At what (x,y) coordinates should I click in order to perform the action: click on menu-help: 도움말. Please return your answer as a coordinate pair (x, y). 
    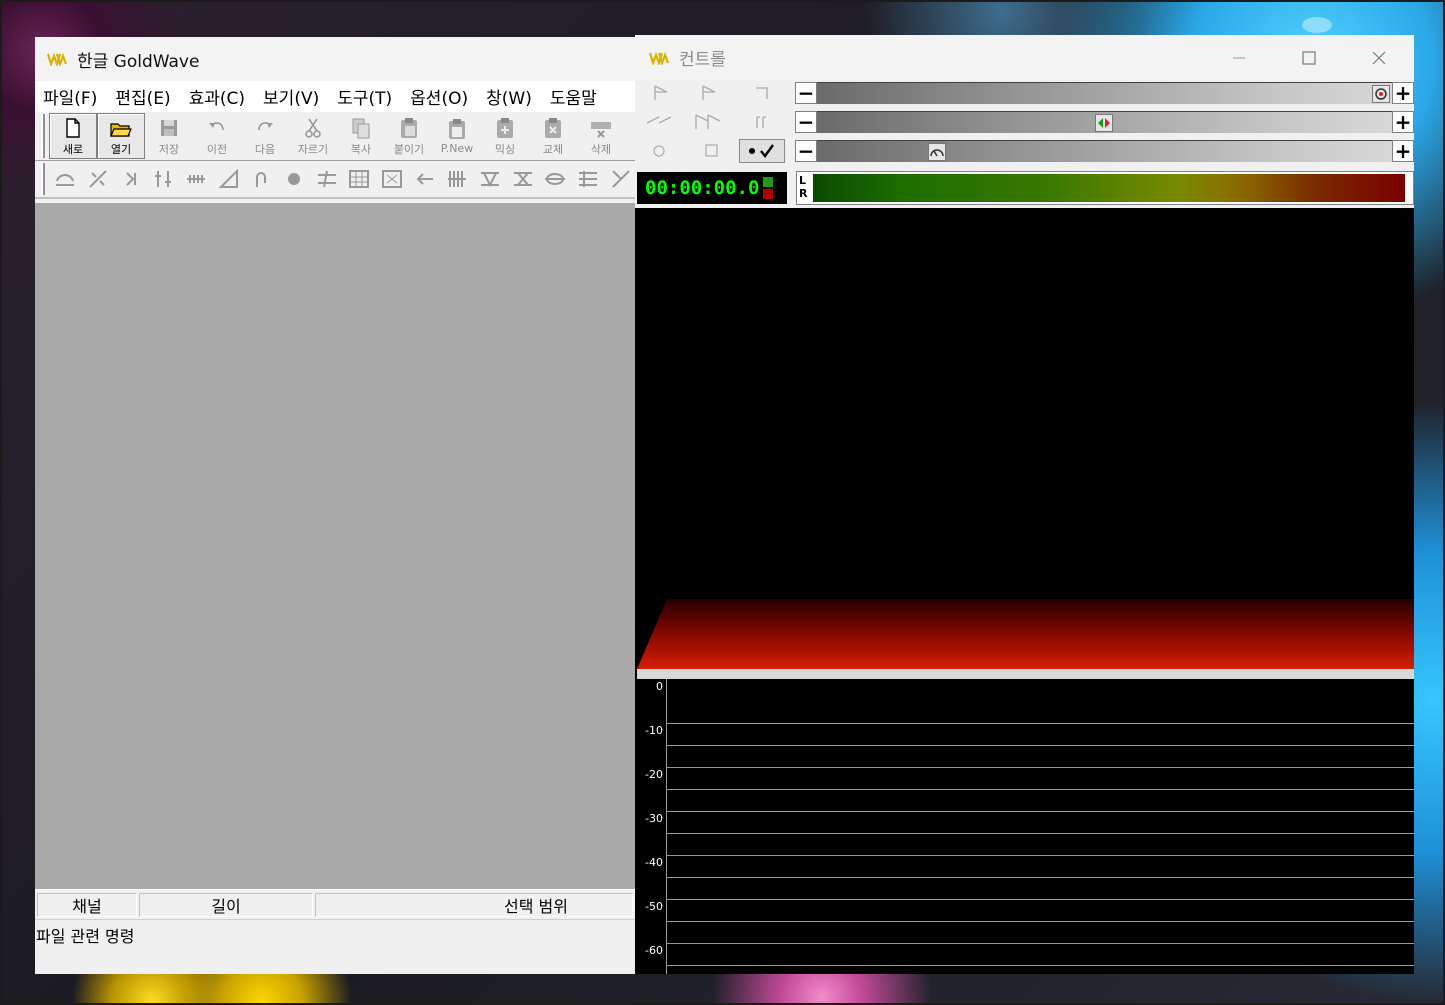
    Looking at the image, I should click on (574, 96).